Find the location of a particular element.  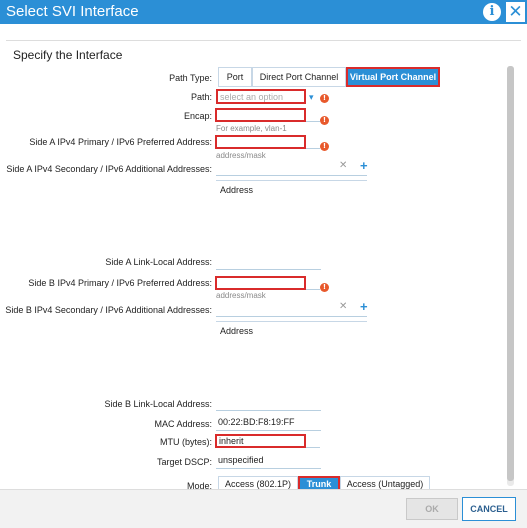

mac-input: 00:22:BD:F8:19:FF is located at coordinates (268, 424).